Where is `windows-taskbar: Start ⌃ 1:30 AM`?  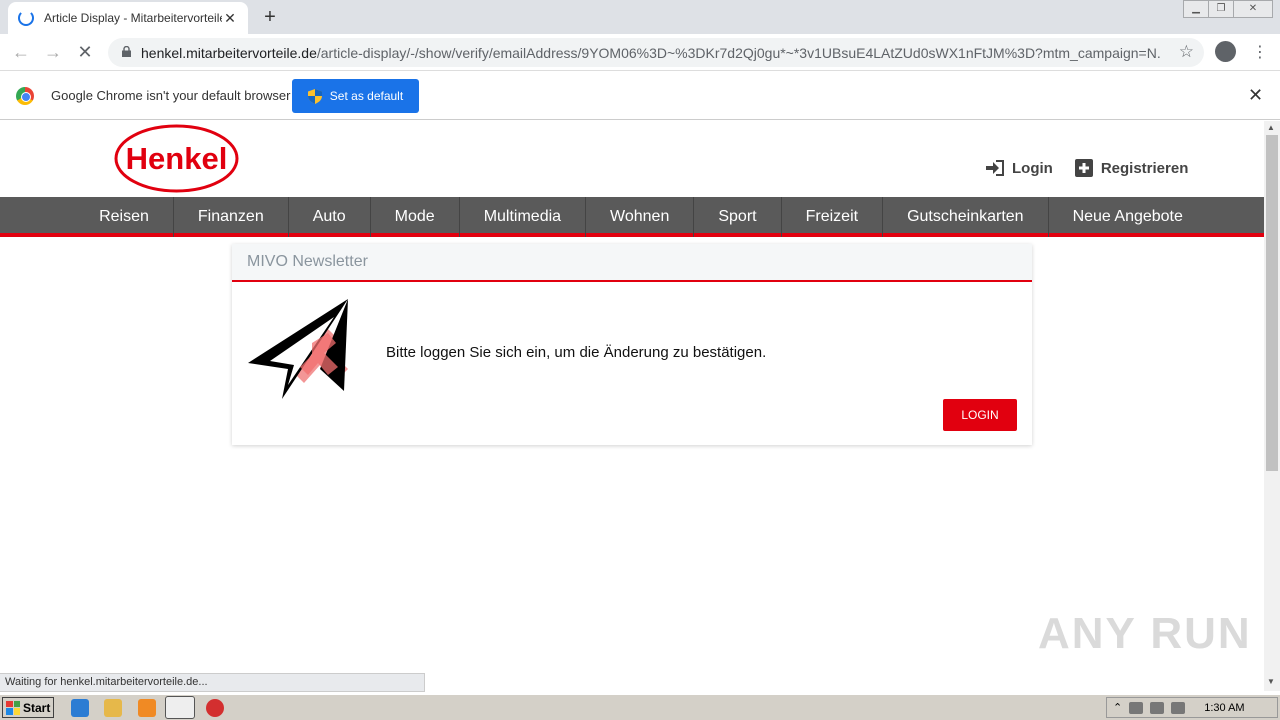 windows-taskbar: Start ⌃ 1:30 AM is located at coordinates (640, 707).